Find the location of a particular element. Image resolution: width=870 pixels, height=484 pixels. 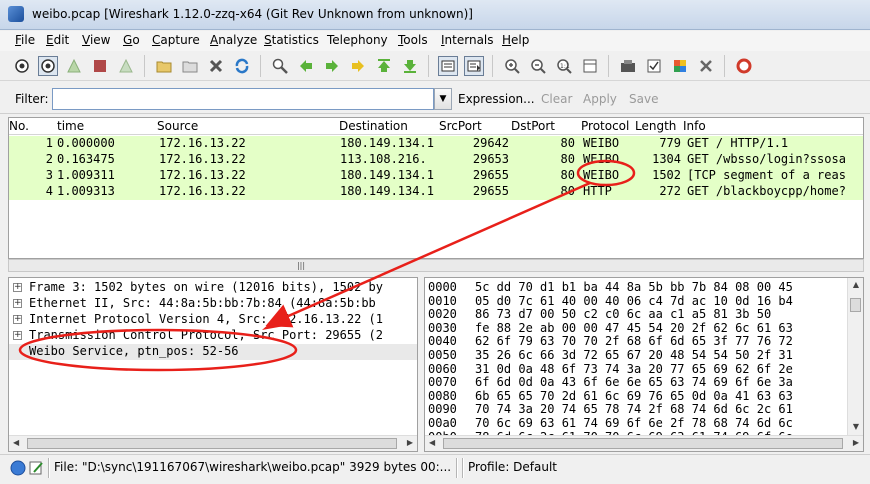

bytes-hscrollbar: ◀ ▶ is located at coordinates (644, 443).